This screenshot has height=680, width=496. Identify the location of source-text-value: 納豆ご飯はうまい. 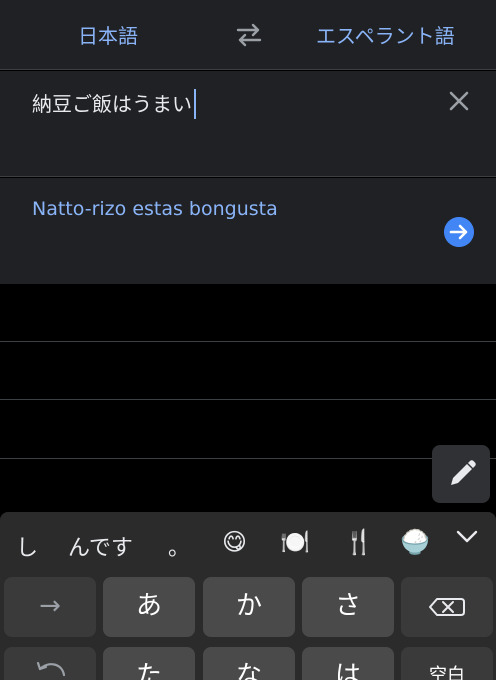
(112, 104).